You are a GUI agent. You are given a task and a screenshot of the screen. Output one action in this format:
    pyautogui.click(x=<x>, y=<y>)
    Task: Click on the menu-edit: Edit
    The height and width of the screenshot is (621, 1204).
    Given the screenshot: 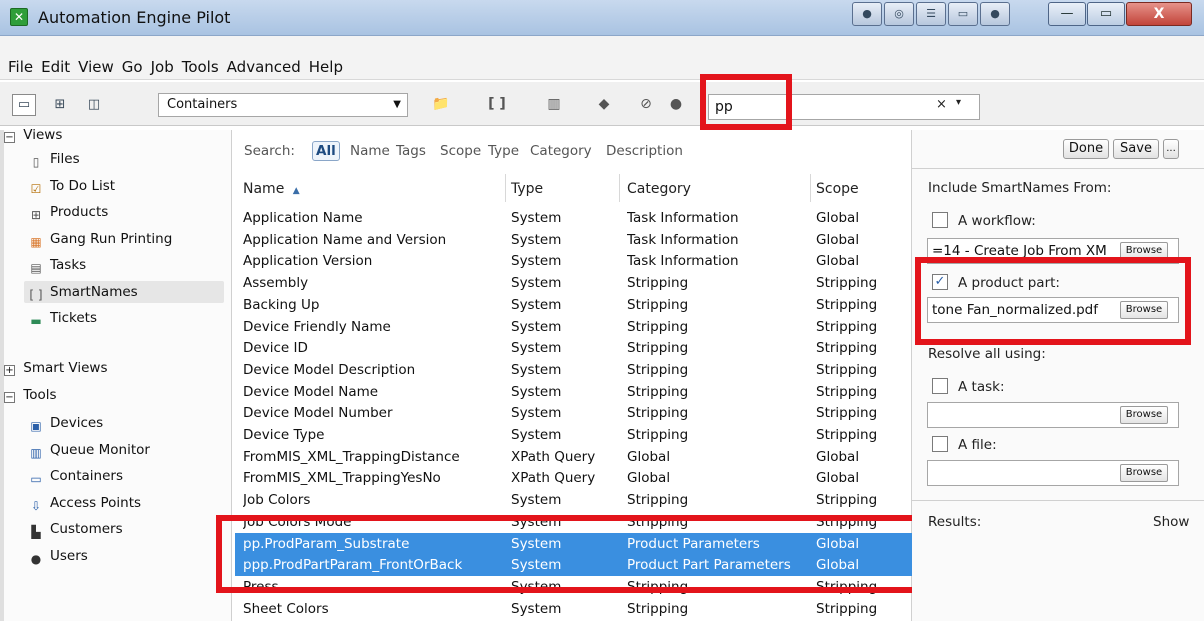 What is the action you would take?
    pyautogui.click(x=55, y=67)
    